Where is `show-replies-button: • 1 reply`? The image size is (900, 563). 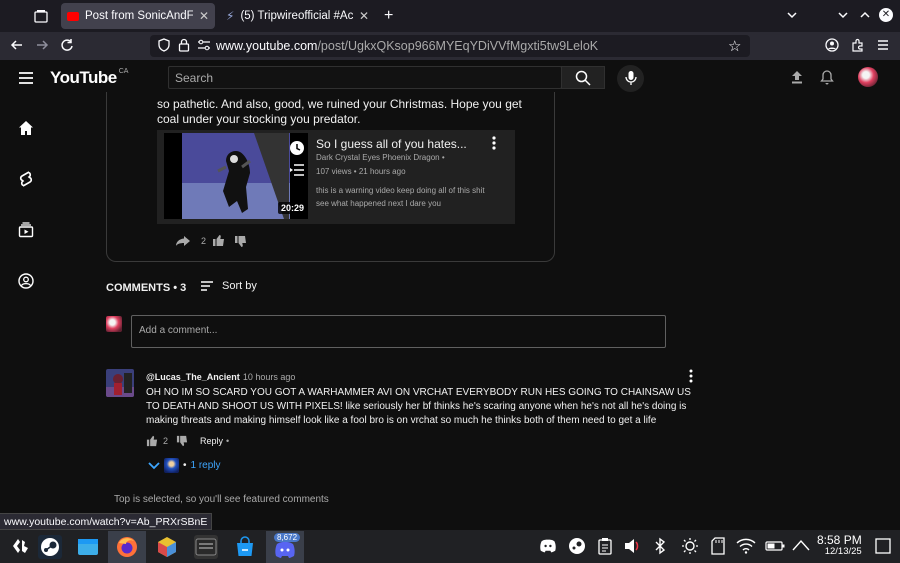 show-replies-button: • 1 reply is located at coordinates (184, 465).